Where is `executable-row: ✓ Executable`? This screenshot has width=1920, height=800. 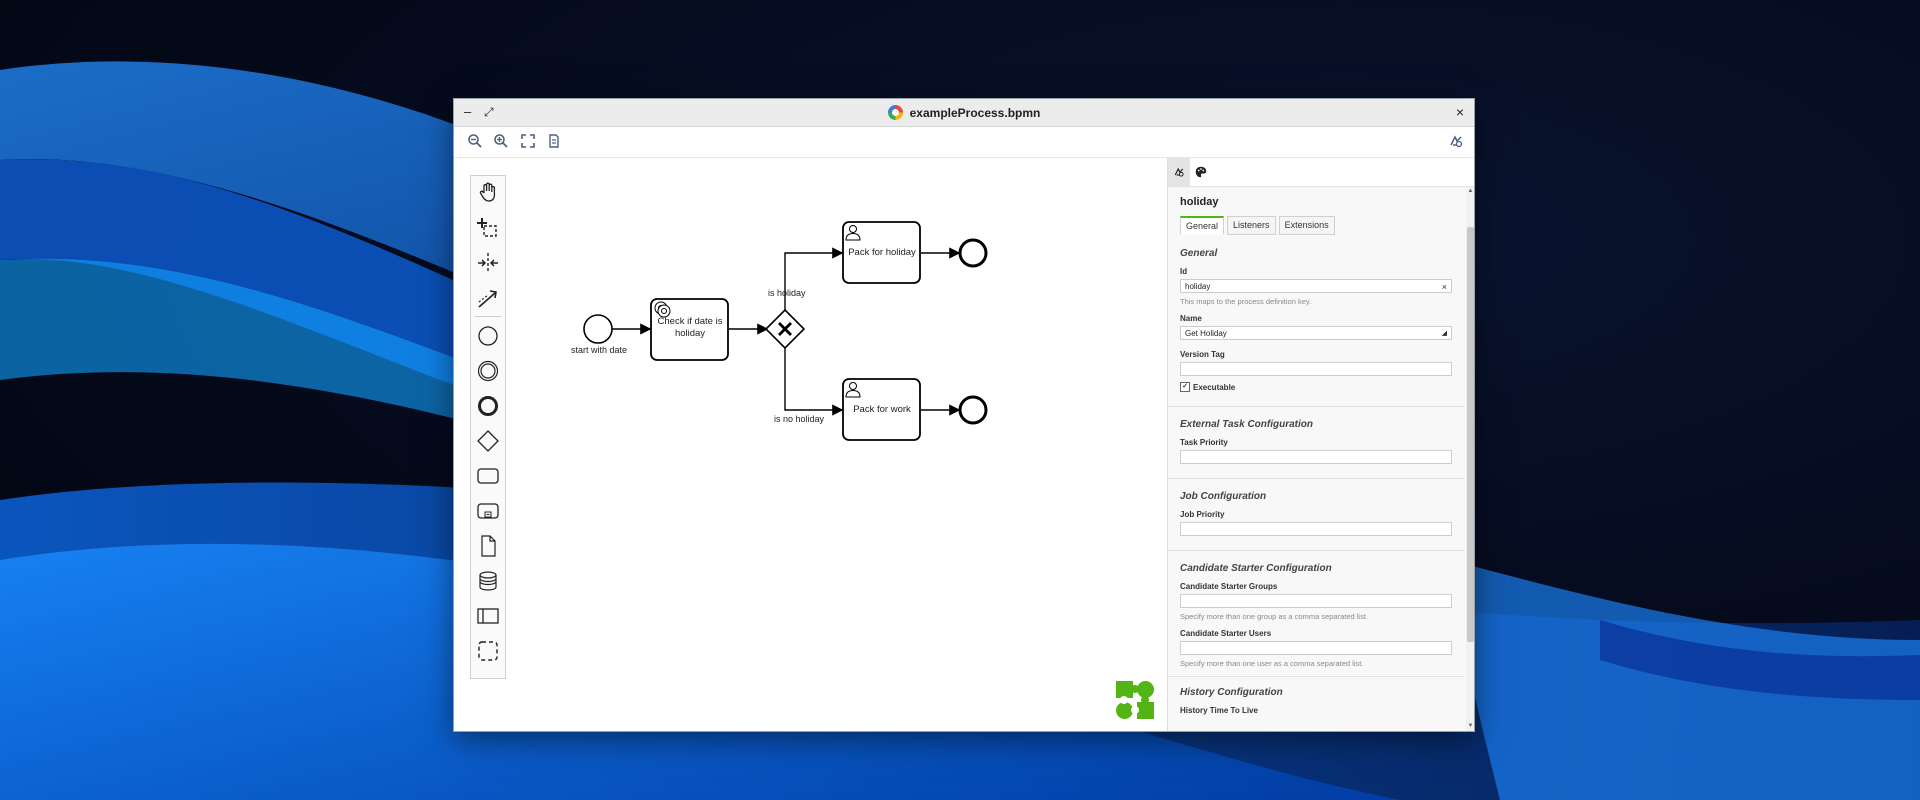 executable-row: ✓ Executable is located at coordinates (1316, 387).